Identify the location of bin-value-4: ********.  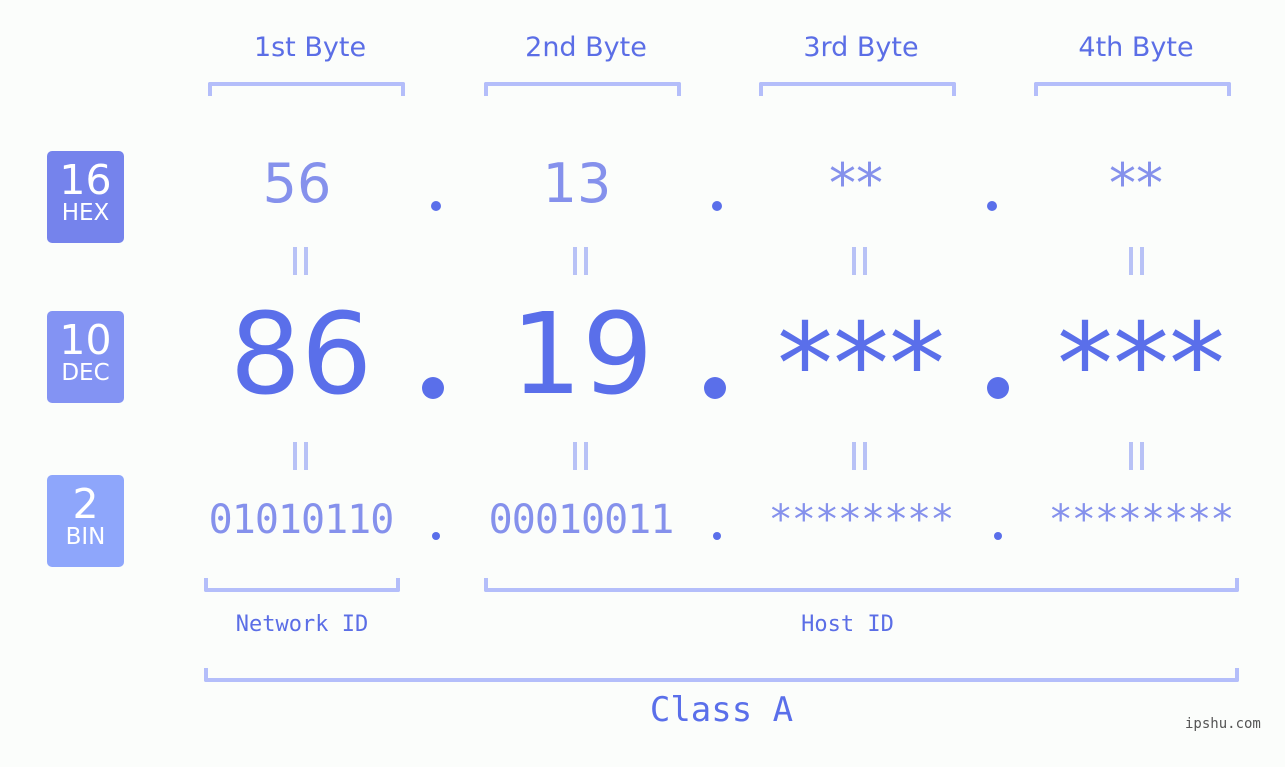
(1141, 520).